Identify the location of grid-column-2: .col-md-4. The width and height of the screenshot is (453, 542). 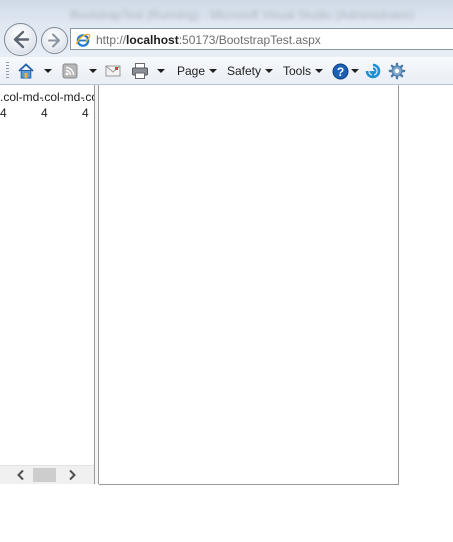
(63, 105).